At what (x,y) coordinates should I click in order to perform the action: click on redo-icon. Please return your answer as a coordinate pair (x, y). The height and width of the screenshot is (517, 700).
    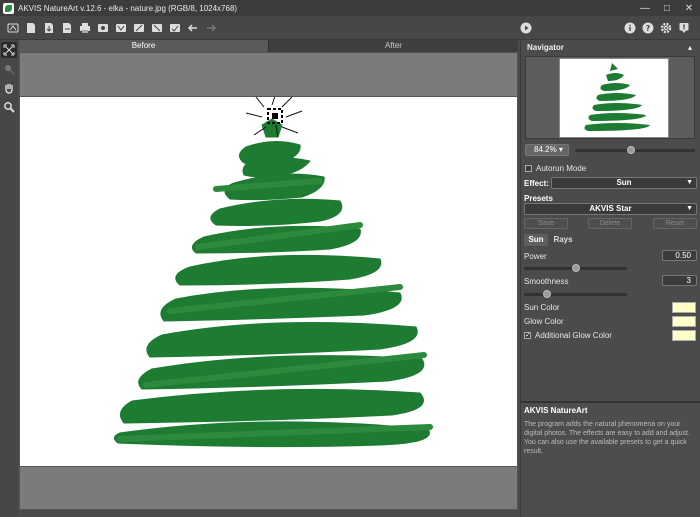
    Looking at the image, I should click on (211, 28).